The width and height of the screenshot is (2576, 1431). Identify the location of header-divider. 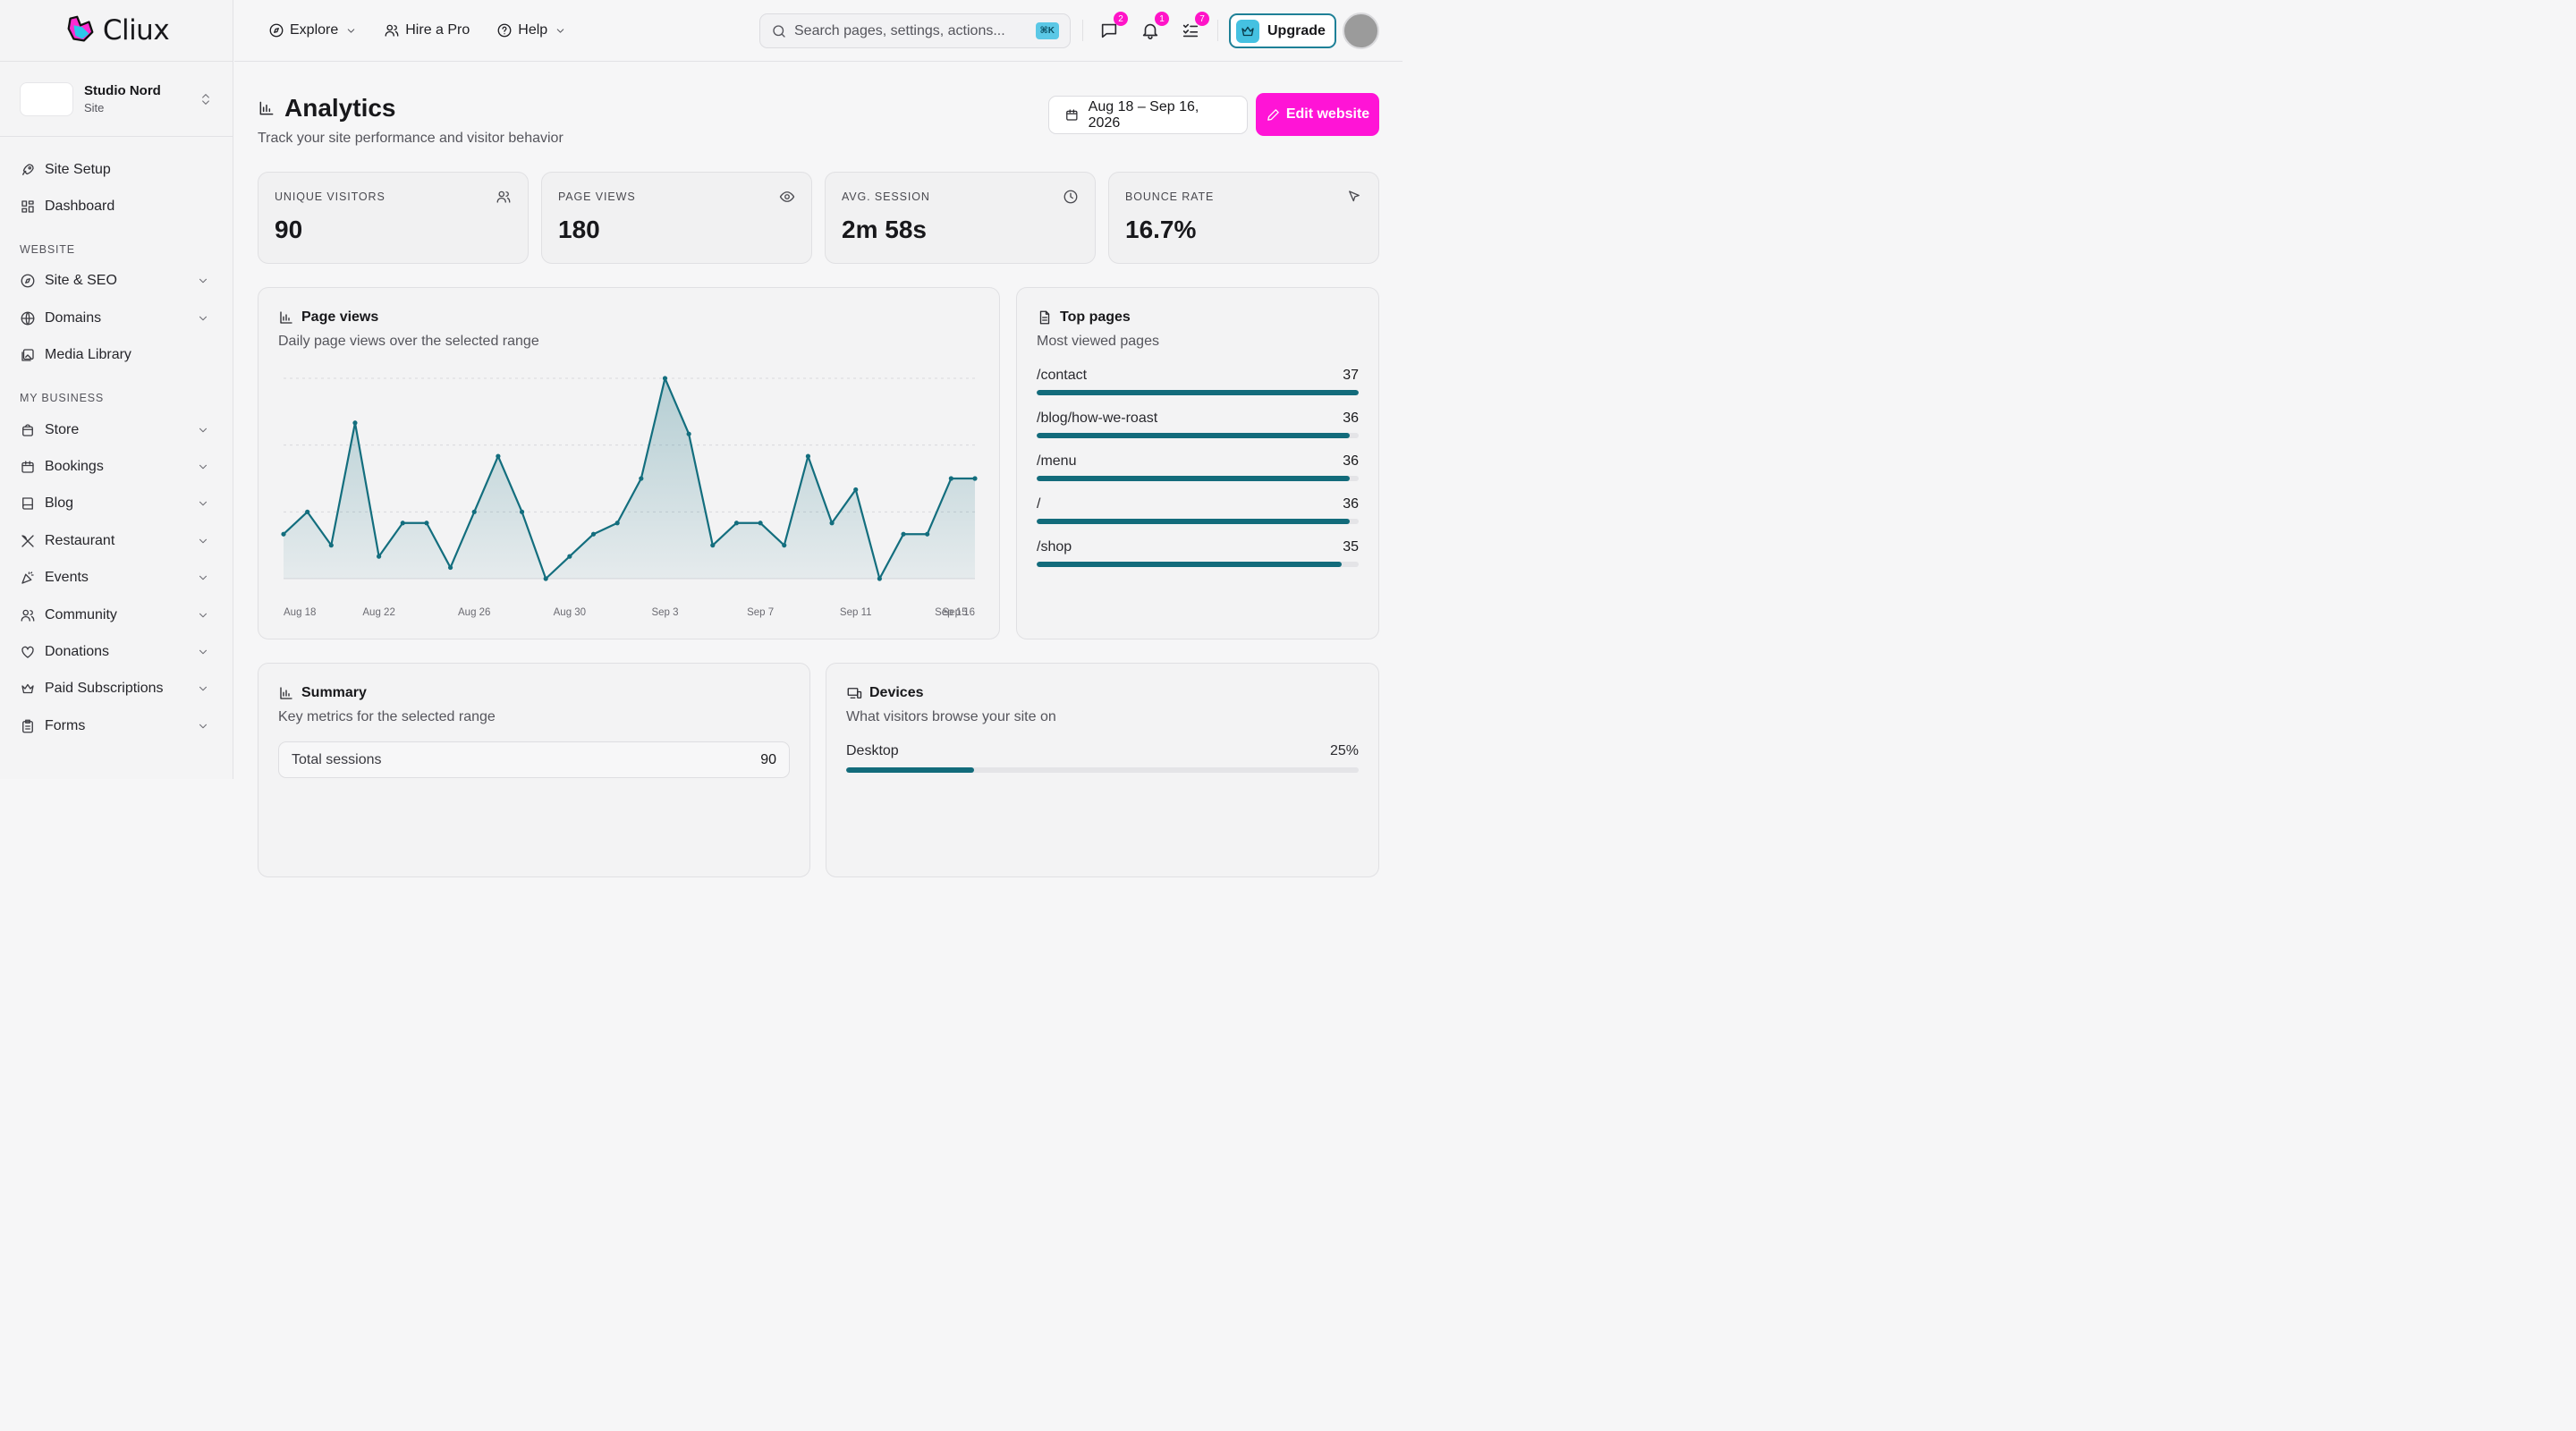
(1082, 31).